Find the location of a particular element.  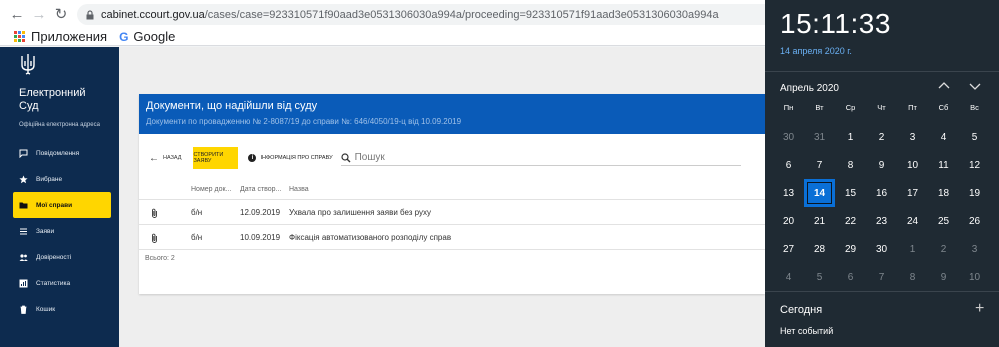

sidebar-item-label: Повідомлення is located at coordinates (58, 153).